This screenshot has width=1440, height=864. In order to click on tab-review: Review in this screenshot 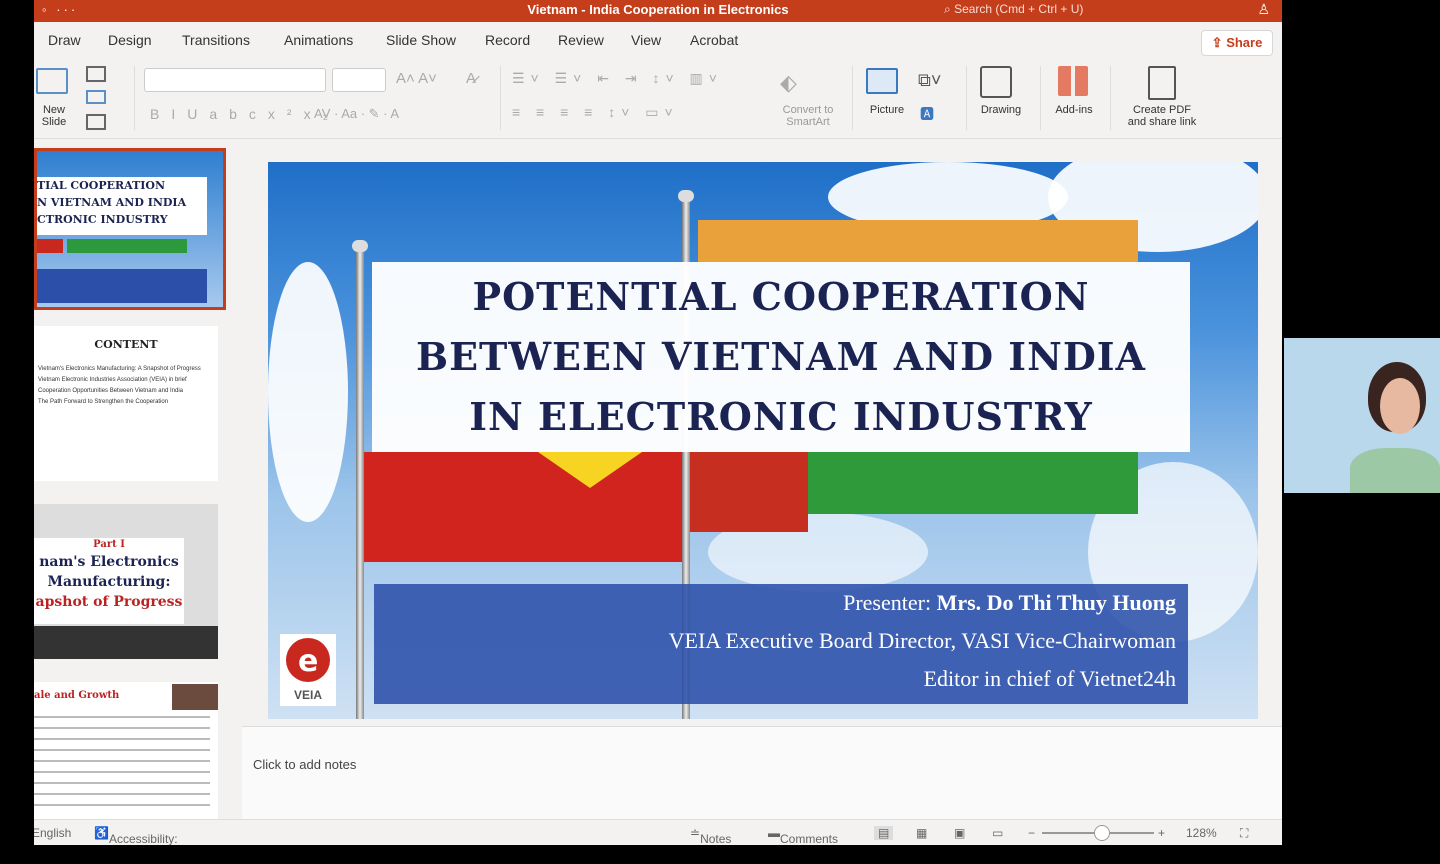, I will do `click(581, 40)`.